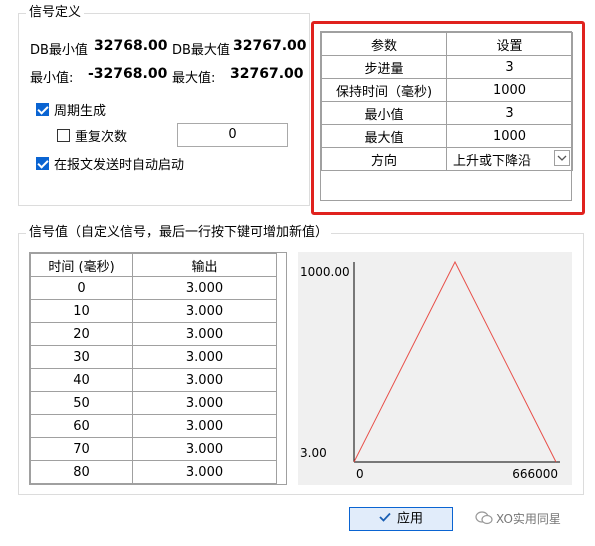 This screenshot has height=546, width=595. I want to click on params-row-min: 最小值 3, so click(447, 113).